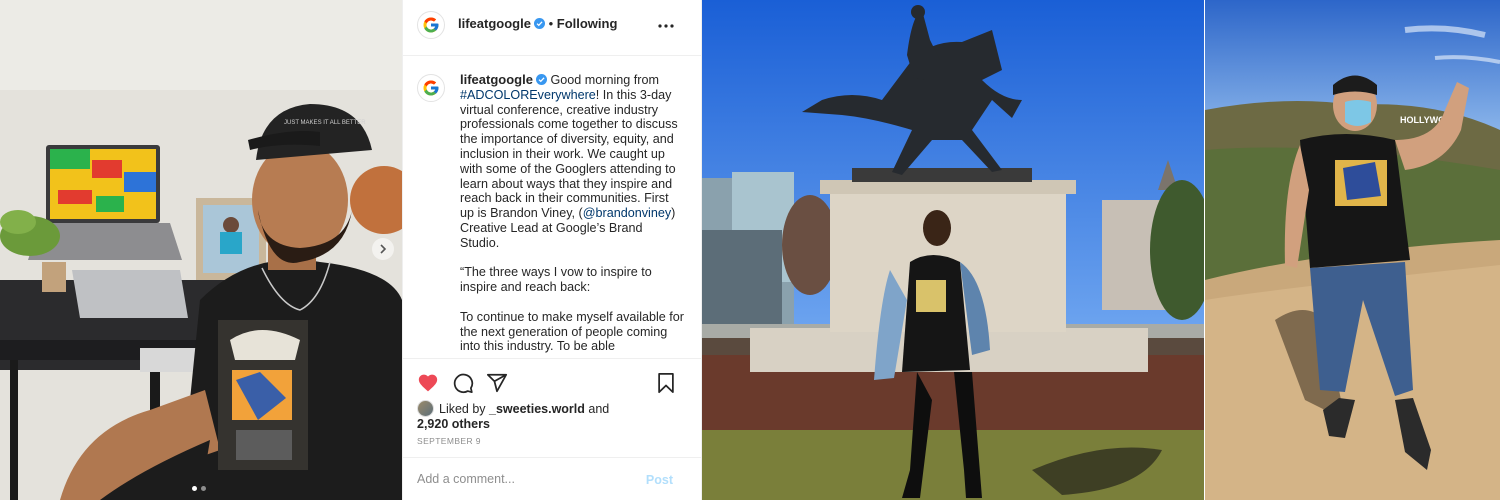  I want to click on profile-avatar, so click(431, 25).